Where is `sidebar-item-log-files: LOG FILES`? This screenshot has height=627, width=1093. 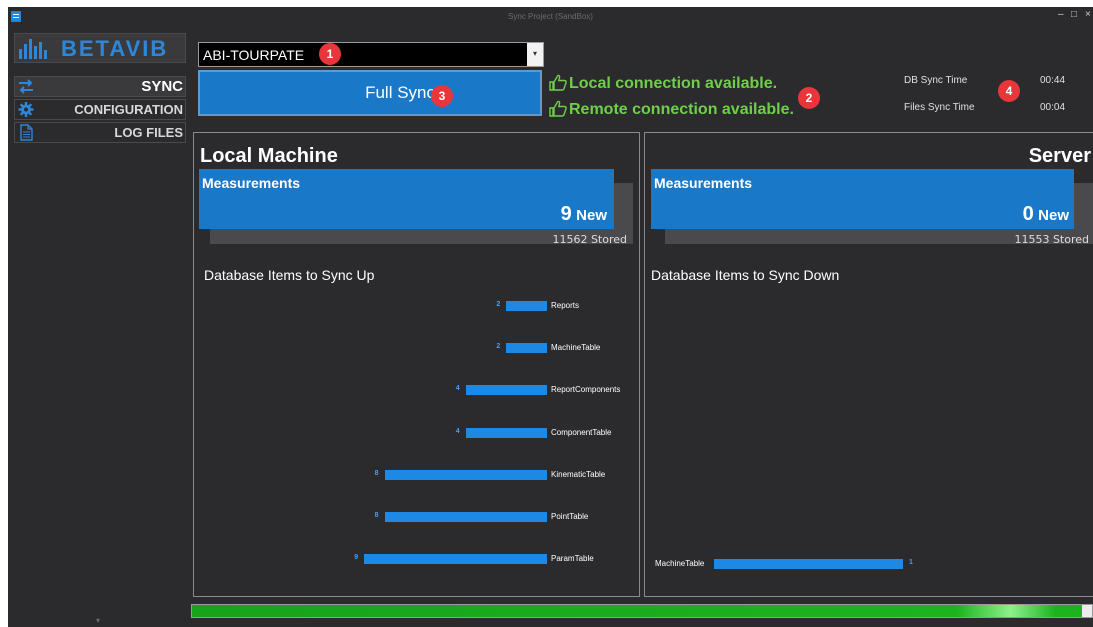 sidebar-item-log-files: LOG FILES is located at coordinates (100, 132).